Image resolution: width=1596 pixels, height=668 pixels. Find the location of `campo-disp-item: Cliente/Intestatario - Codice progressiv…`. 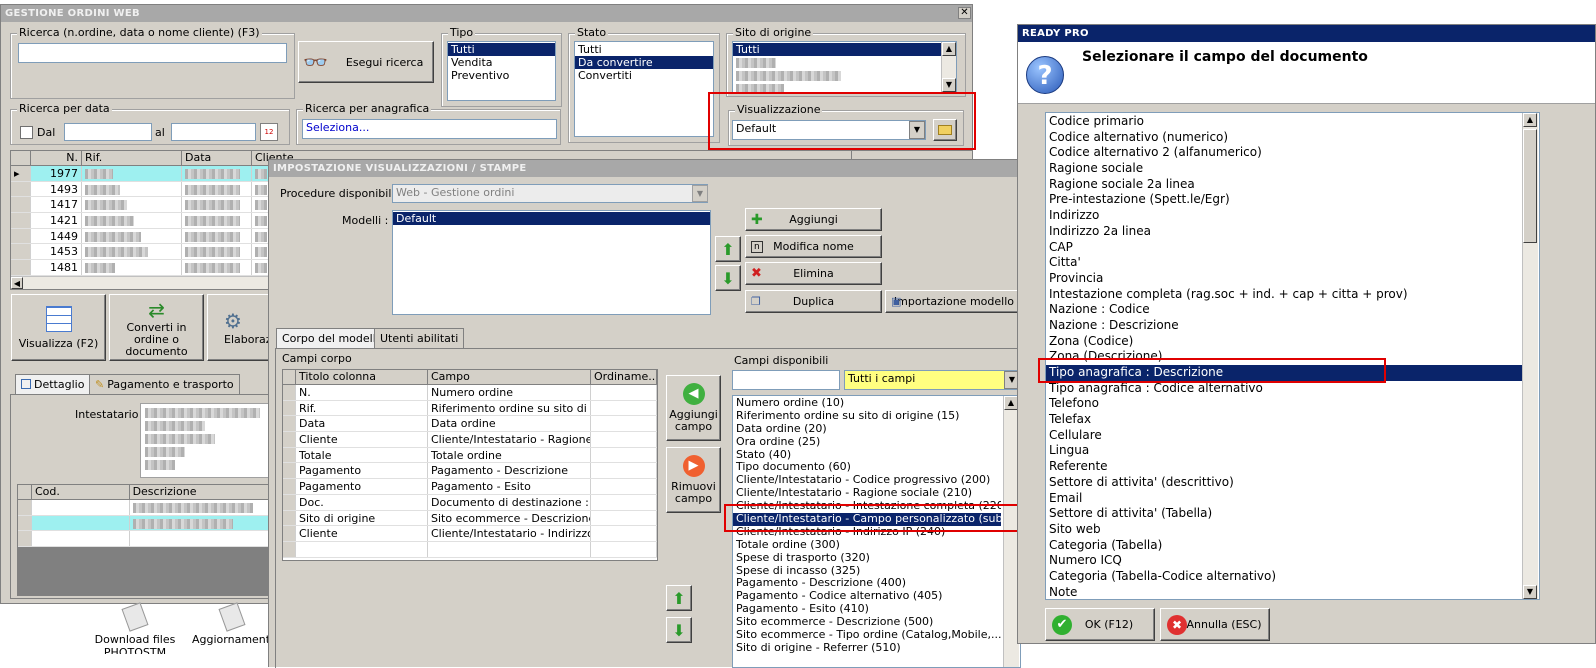

campo-disp-item: Cliente/Intestatario - Codice progressiv… is located at coordinates (867, 480).